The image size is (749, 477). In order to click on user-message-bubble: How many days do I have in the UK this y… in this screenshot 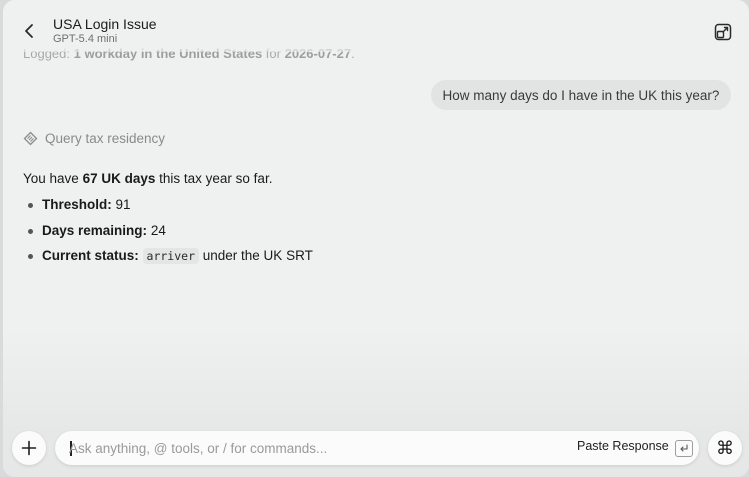, I will do `click(581, 95)`.